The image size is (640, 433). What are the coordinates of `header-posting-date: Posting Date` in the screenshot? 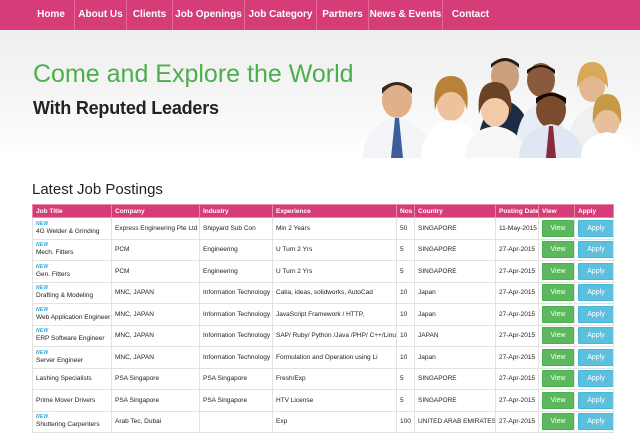 It's located at (517, 211).